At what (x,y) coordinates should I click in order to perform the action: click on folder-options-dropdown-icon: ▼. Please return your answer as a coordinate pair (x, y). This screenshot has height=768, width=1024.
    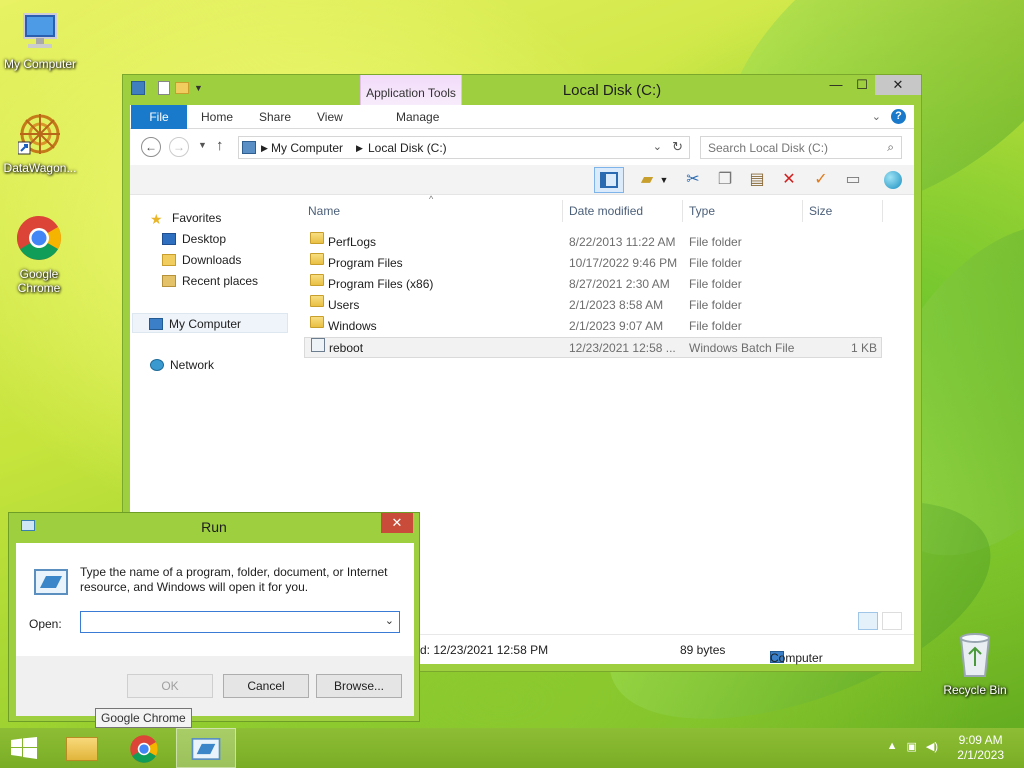
    Looking at the image, I should click on (664, 180).